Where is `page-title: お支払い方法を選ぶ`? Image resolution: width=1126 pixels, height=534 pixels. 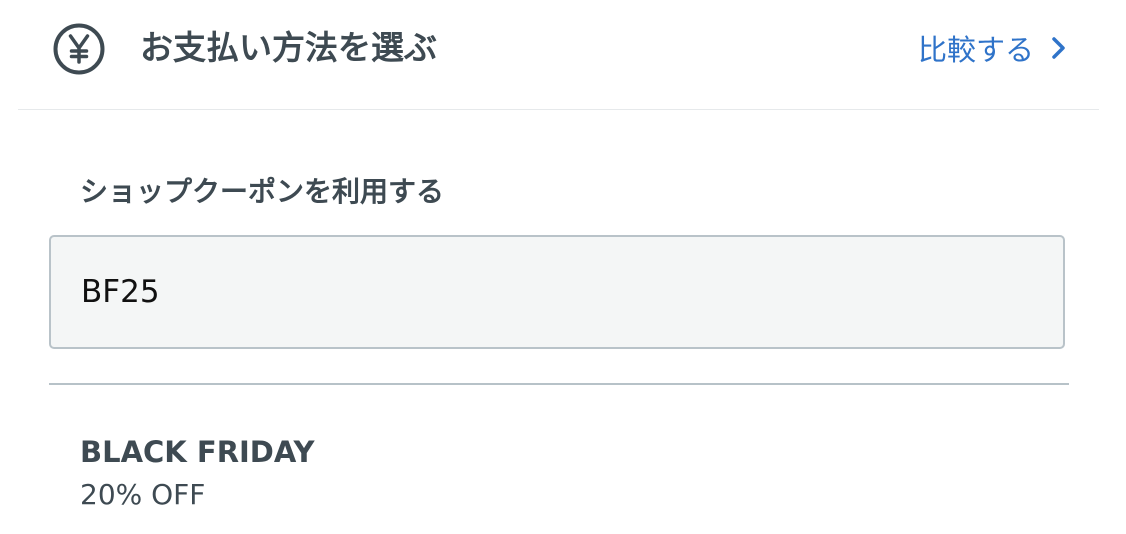 page-title: お支払い方法を選ぶ is located at coordinates (288, 47).